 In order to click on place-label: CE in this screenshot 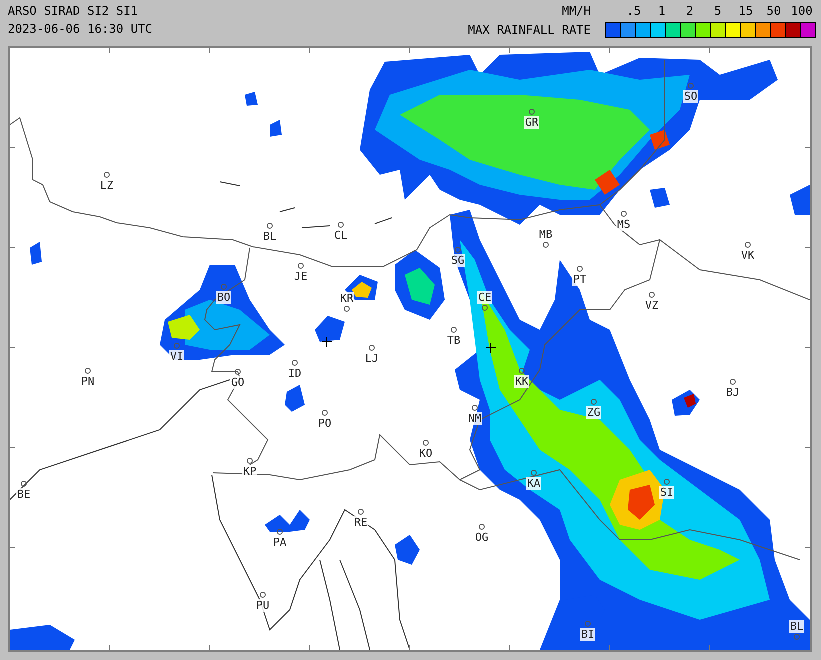, I will do `click(485, 297)`.